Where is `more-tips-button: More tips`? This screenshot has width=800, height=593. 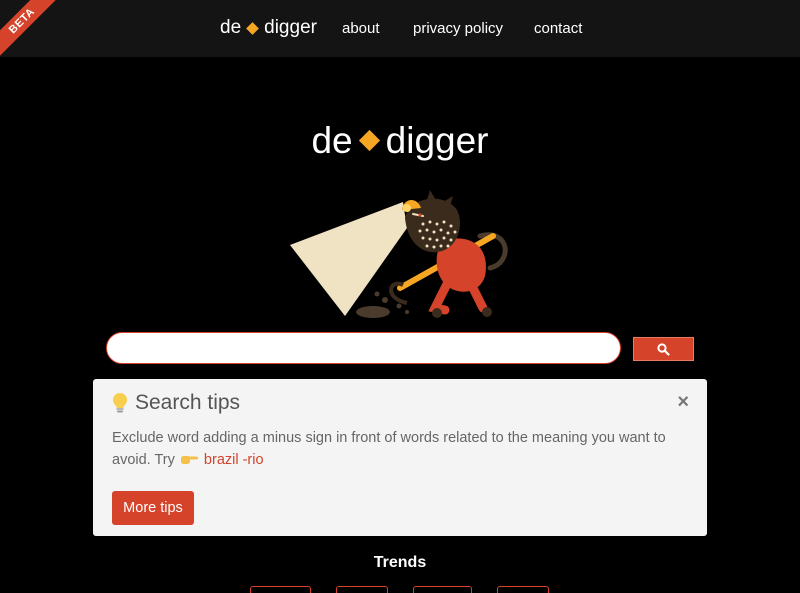
more-tips-button: More tips is located at coordinates (153, 508).